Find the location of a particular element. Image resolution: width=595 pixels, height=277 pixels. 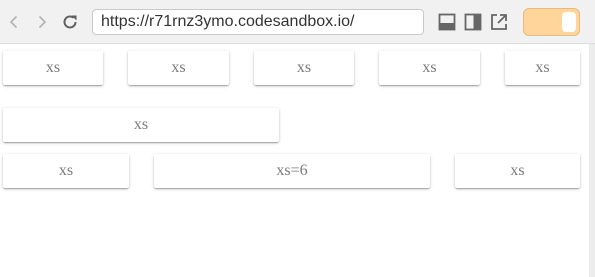

grid-item-xs-wide: xs is located at coordinates (141, 125).